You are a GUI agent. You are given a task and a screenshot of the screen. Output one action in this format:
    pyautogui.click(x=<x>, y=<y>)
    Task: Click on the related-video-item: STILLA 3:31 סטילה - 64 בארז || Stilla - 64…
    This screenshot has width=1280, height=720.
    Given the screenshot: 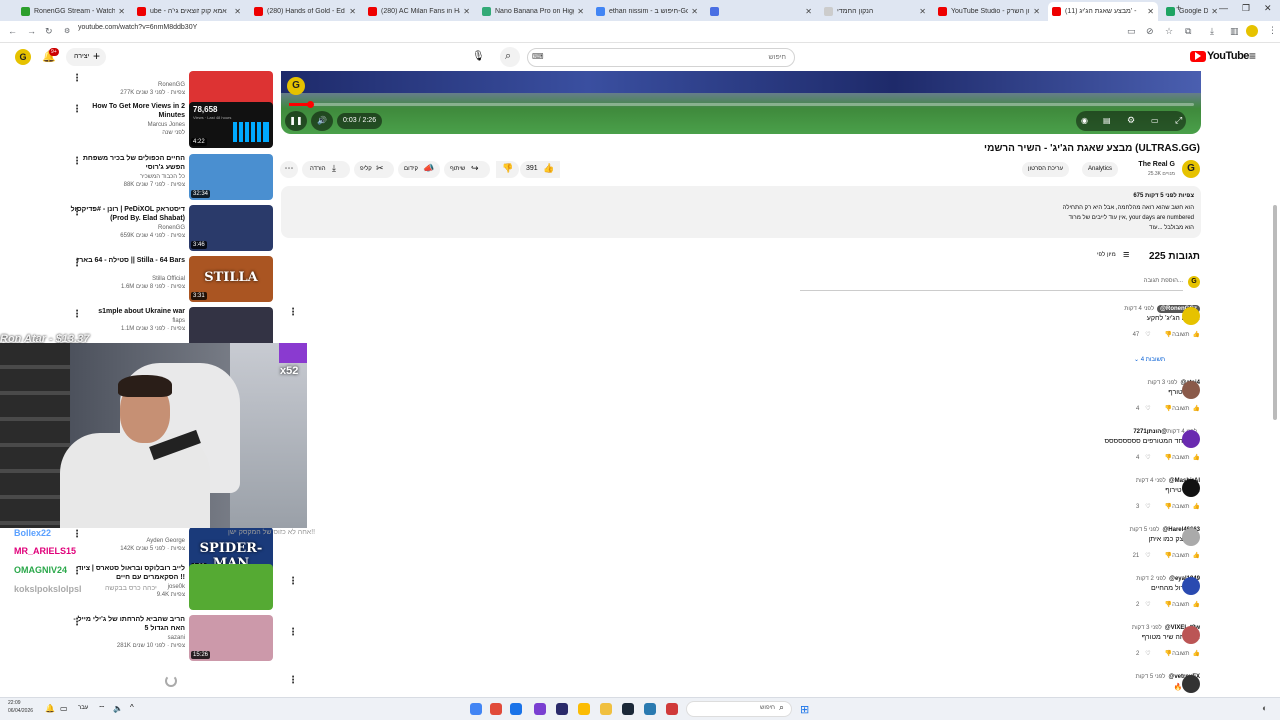 What is the action you would take?
    pyautogui.click(x=172, y=280)
    